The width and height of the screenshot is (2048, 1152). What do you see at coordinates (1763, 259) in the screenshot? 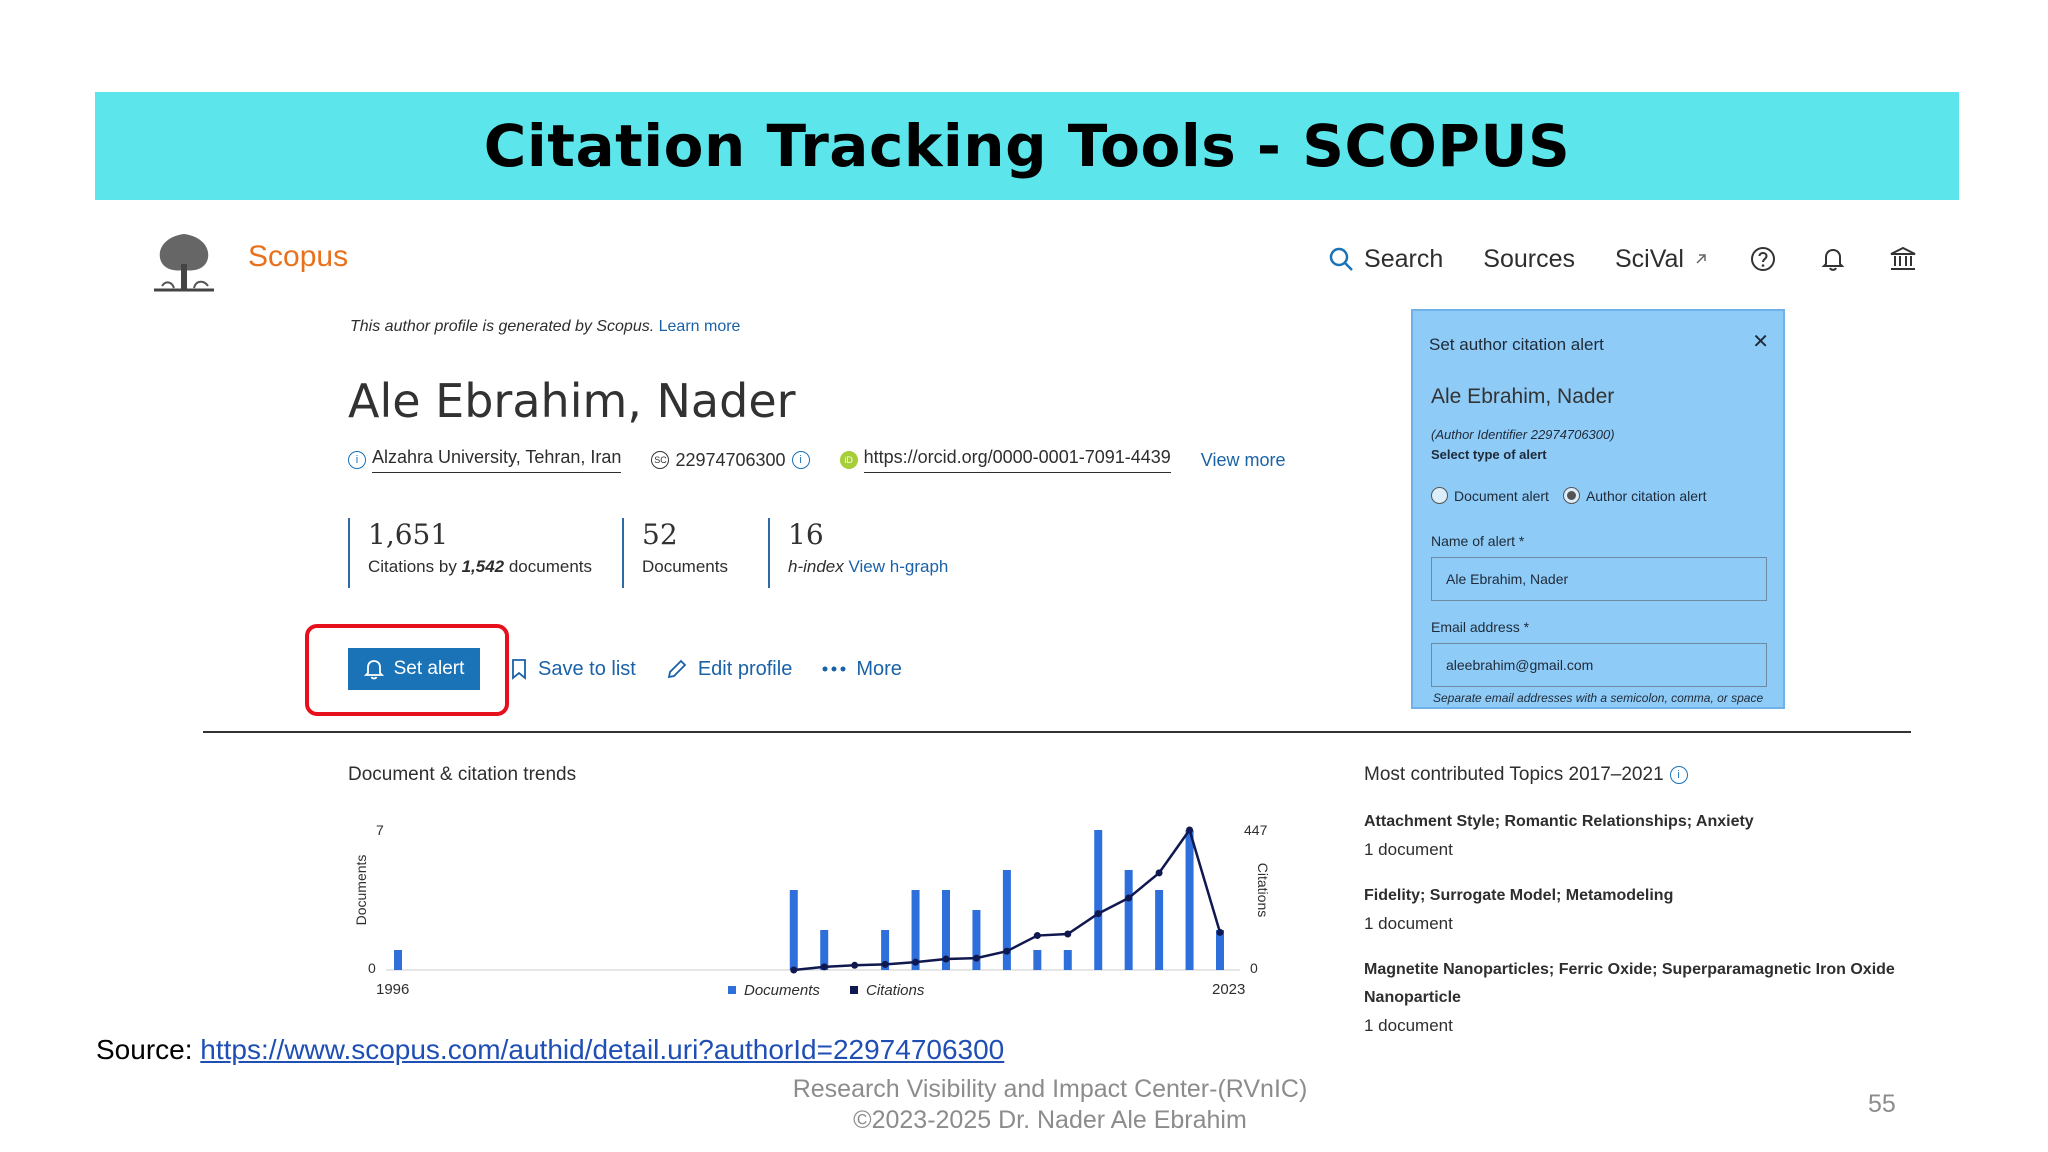
I see `help-icon` at bounding box center [1763, 259].